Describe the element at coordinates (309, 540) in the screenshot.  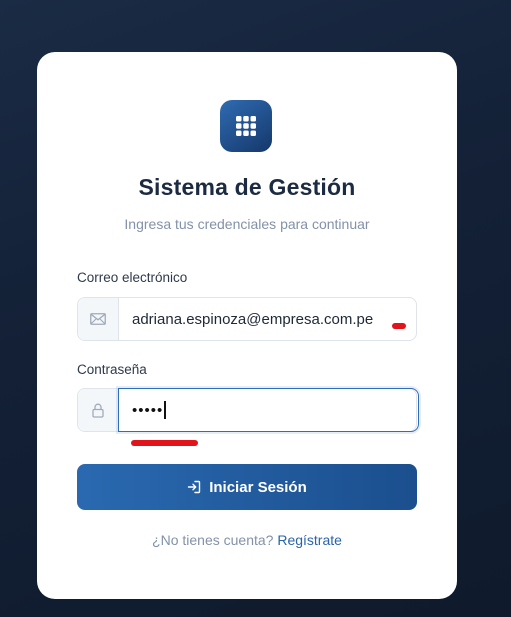
I see `register-link: Regístrate` at that location.